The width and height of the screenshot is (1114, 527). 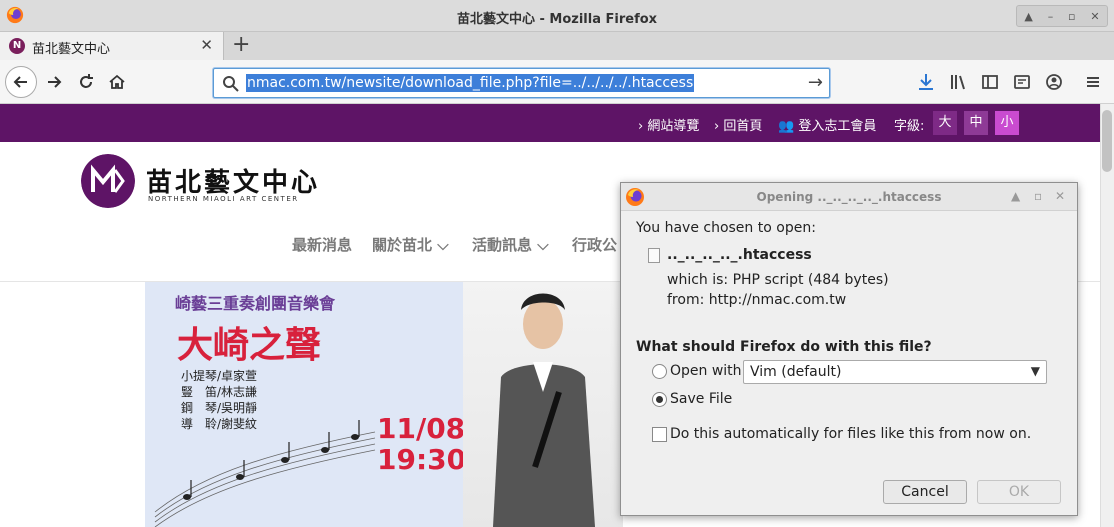 What do you see at coordinates (925, 492) in the screenshot?
I see `cancel-button: Cancel` at bounding box center [925, 492].